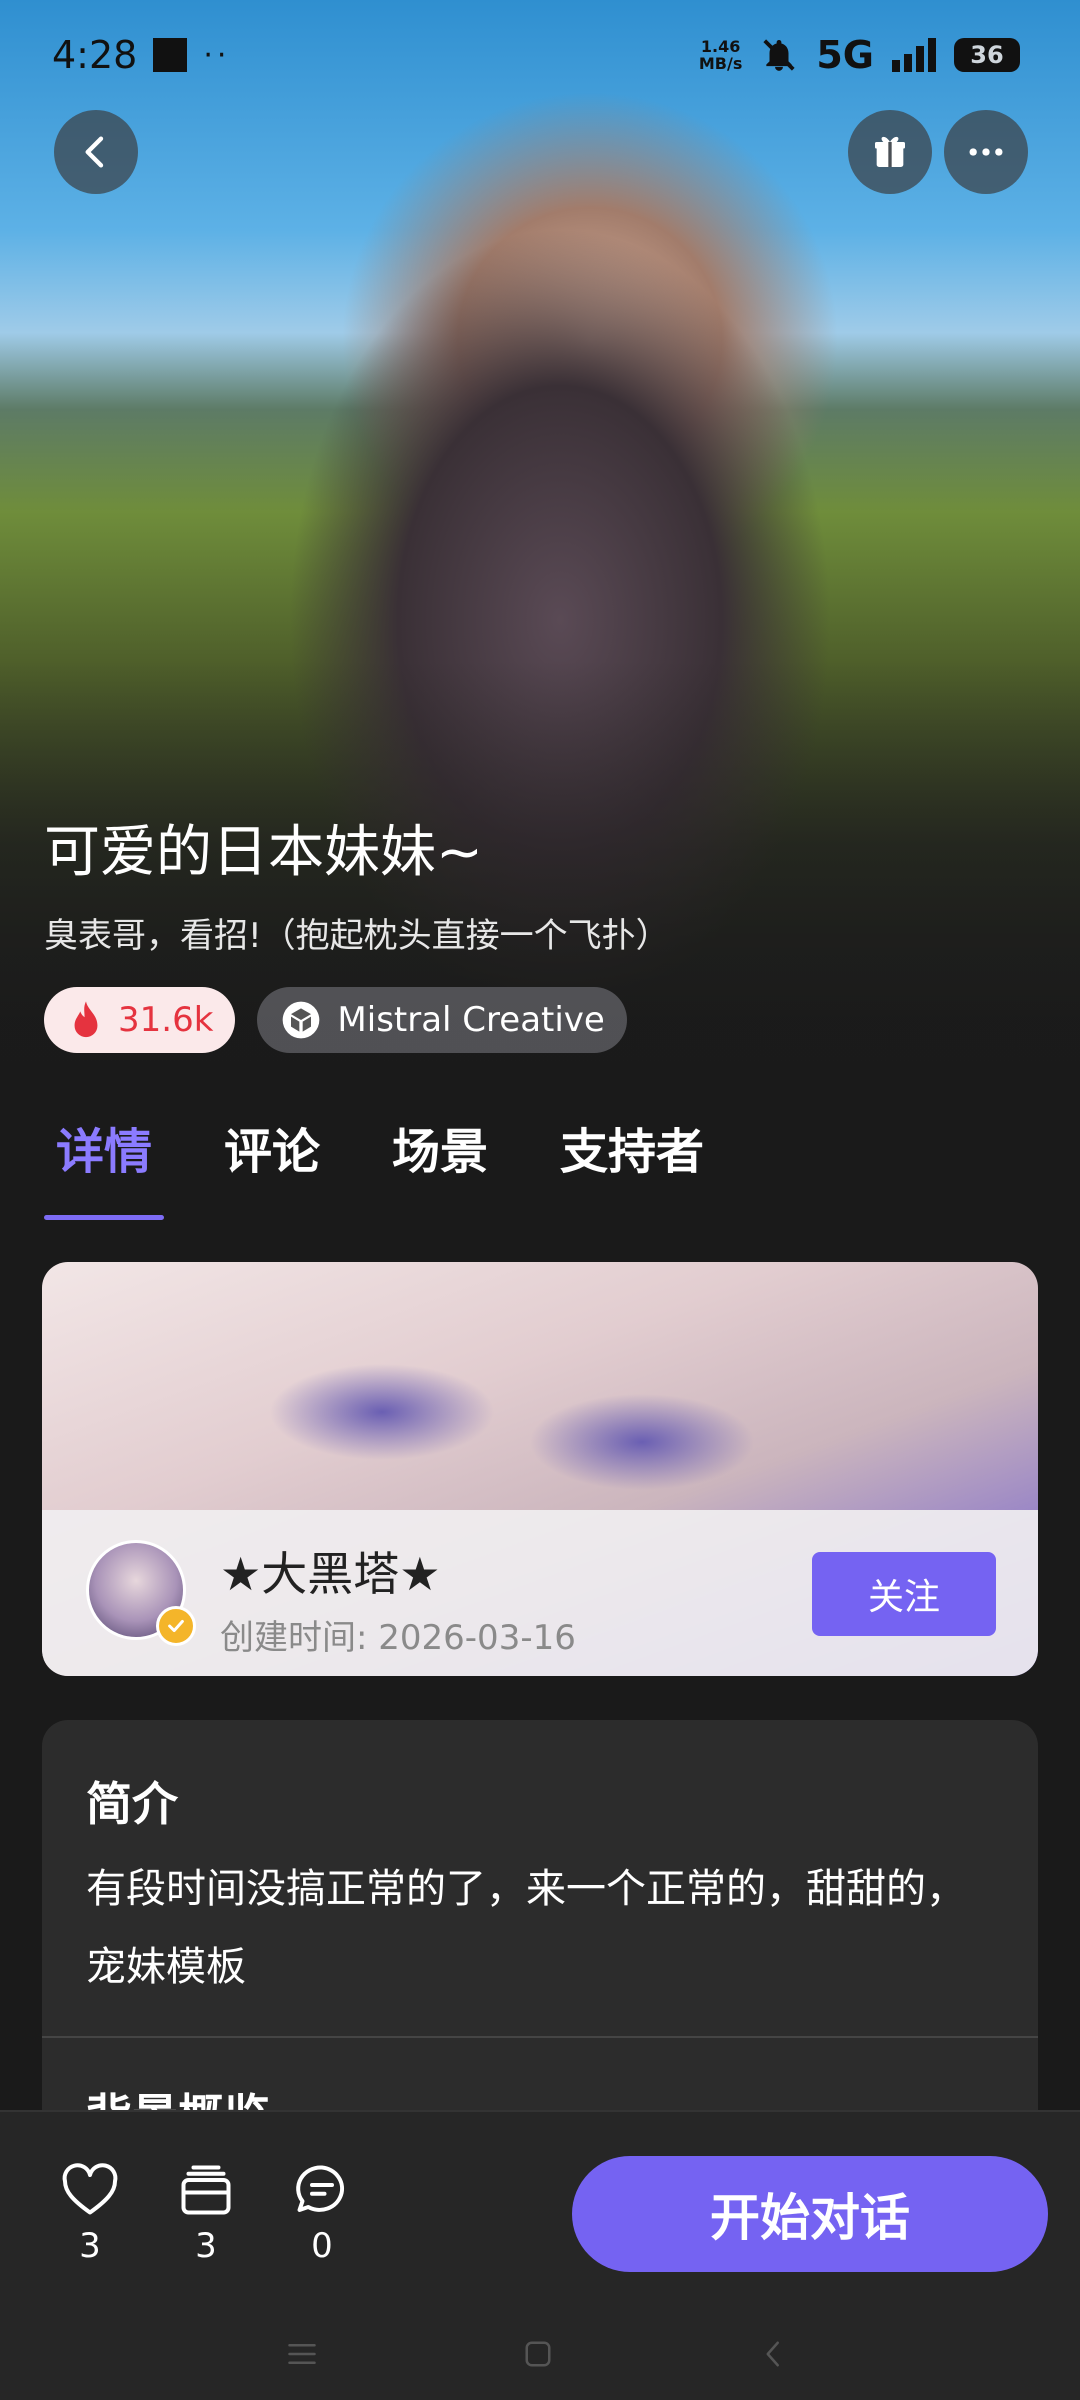 The height and width of the screenshot is (2400, 1080). I want to click on tab-comments: 评论, so click(272, 1166).